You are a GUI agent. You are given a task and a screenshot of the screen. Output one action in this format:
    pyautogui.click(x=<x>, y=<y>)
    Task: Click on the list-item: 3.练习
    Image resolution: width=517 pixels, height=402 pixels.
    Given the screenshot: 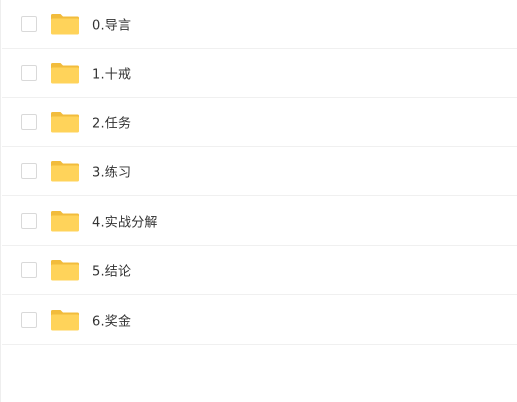 What is the action you would take?
    pyautogui.click(x=259, y=171)
    